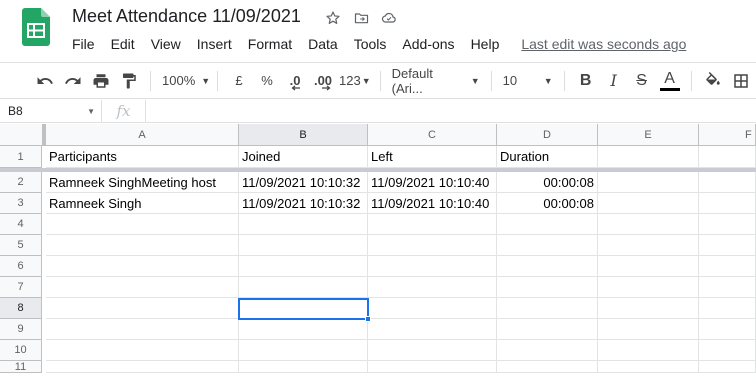 This screenshot has width=756, height=373. I want to click on menu-help: Help, so click(485, 44).